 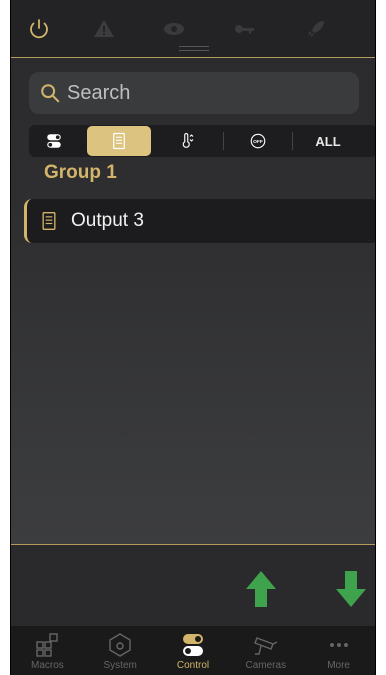 I want to click on power-icon, so click(x=39, y=29).